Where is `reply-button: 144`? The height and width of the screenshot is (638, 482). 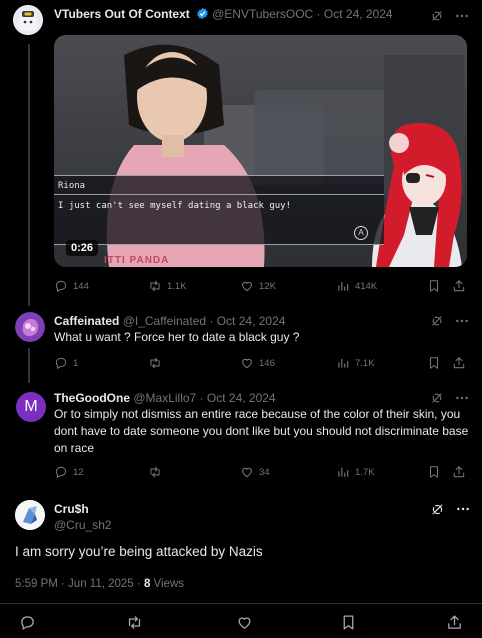
reply-button: 144 is located at coordinates (71, 286).